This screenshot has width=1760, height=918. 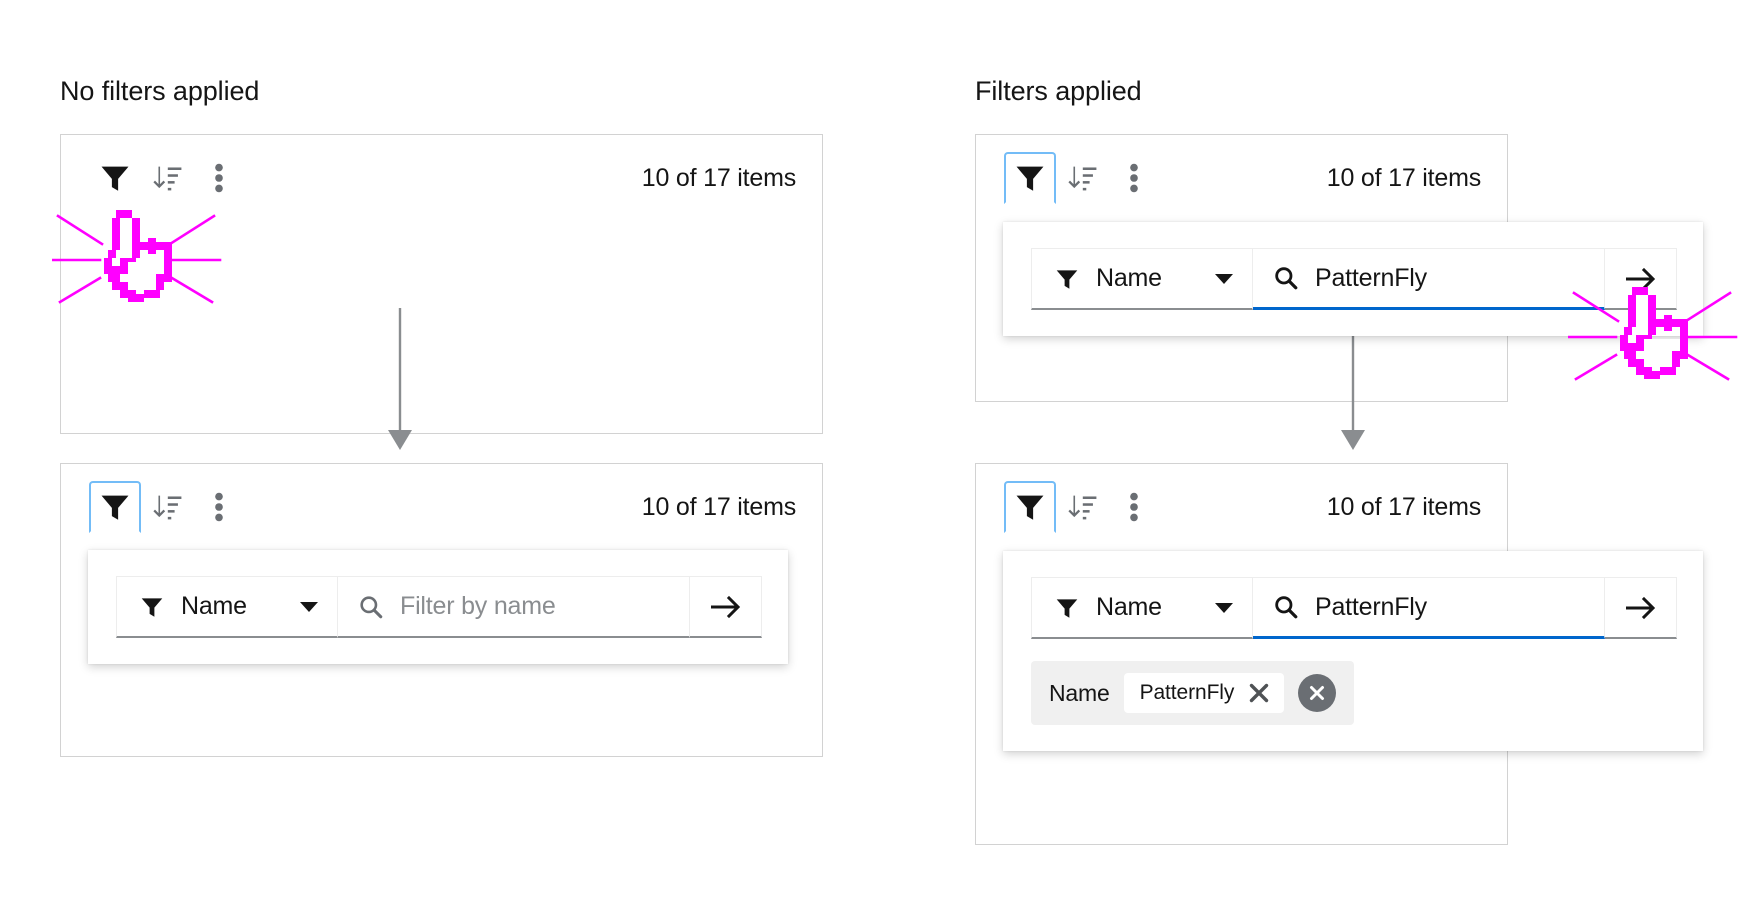 What do you see at coordinates (1353, 651) in the screenshot?
I see `filter-dropdown-panel-d: Name PatternFly Name PatternFly` at bounding box center [1353, 651].